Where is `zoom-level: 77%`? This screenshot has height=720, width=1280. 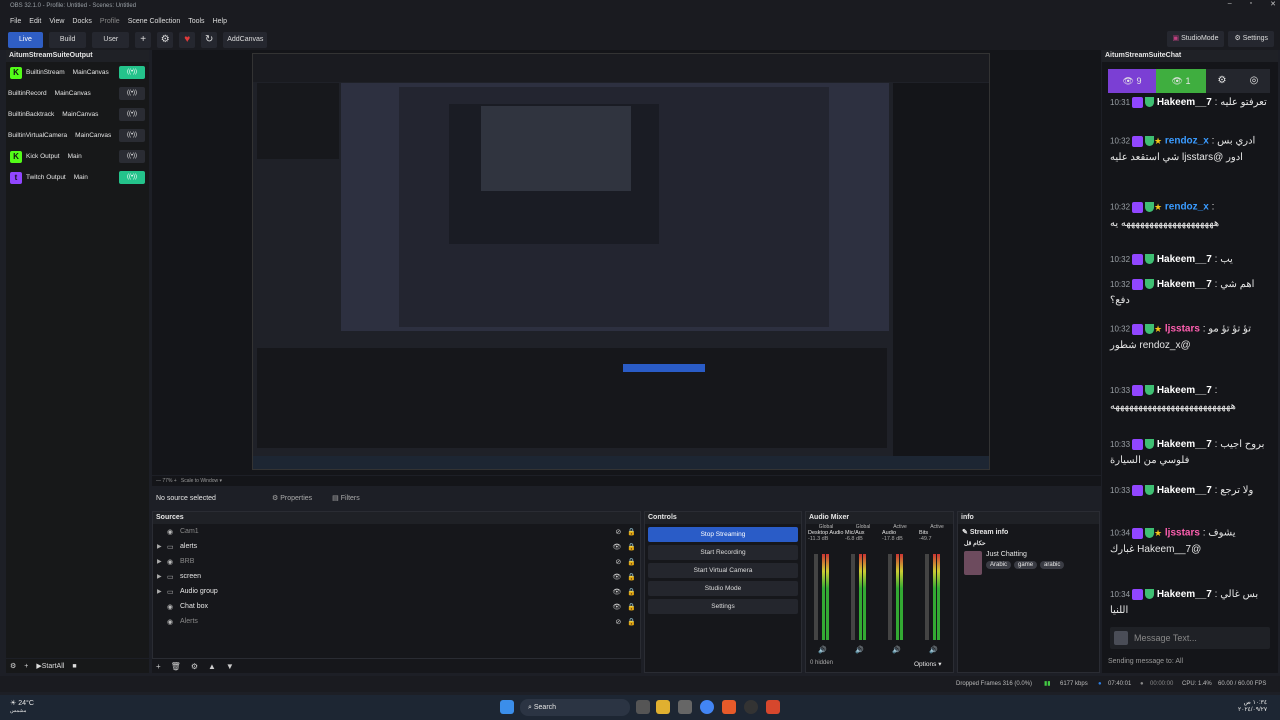
zoom-level: 77% is located at coordinates (167, 481).